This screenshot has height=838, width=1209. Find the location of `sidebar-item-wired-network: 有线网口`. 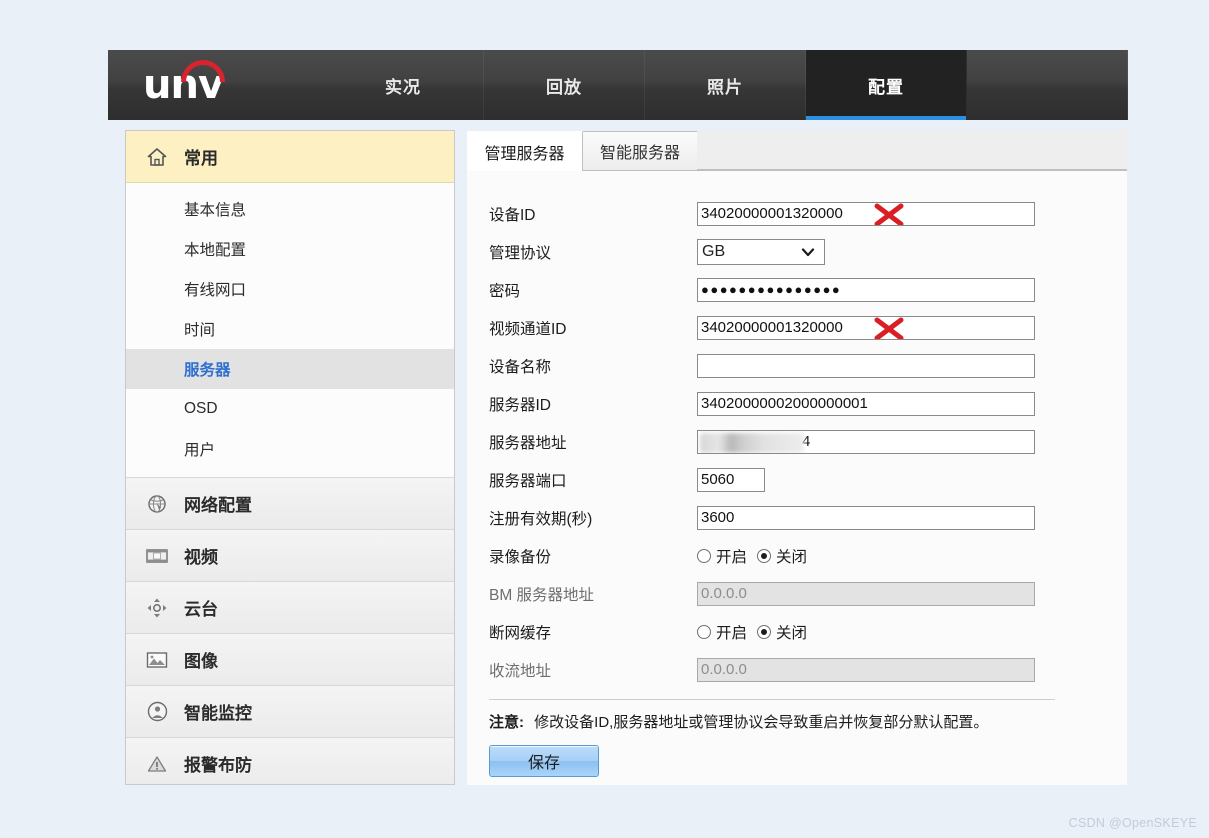

sidebar-item-wired-network: 有线网口 is located at coordinates (290, 289).